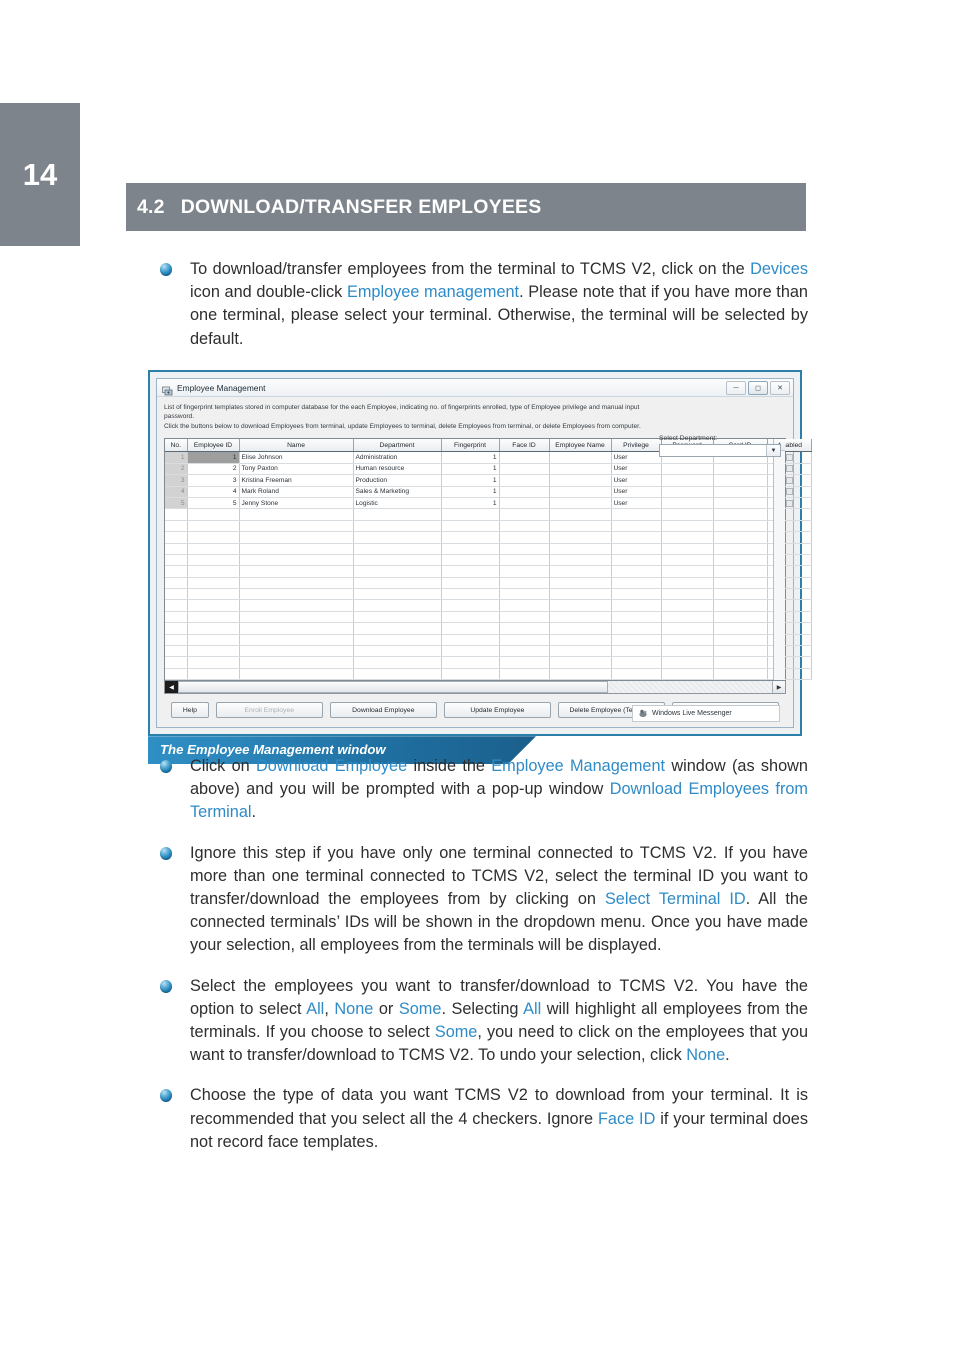 The height and width of the screenshot is (1354, 954). What do you see at coordinates (470, 469) in the screenshot?
I see `cell-fingerprint: 1` at bounding box center [470, 469].